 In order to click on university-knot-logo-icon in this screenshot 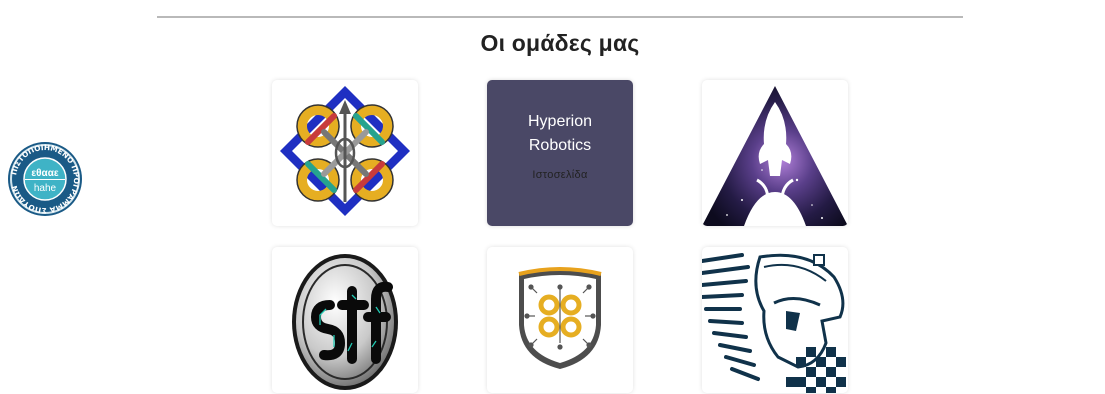, I will do `click(345, 151)`.